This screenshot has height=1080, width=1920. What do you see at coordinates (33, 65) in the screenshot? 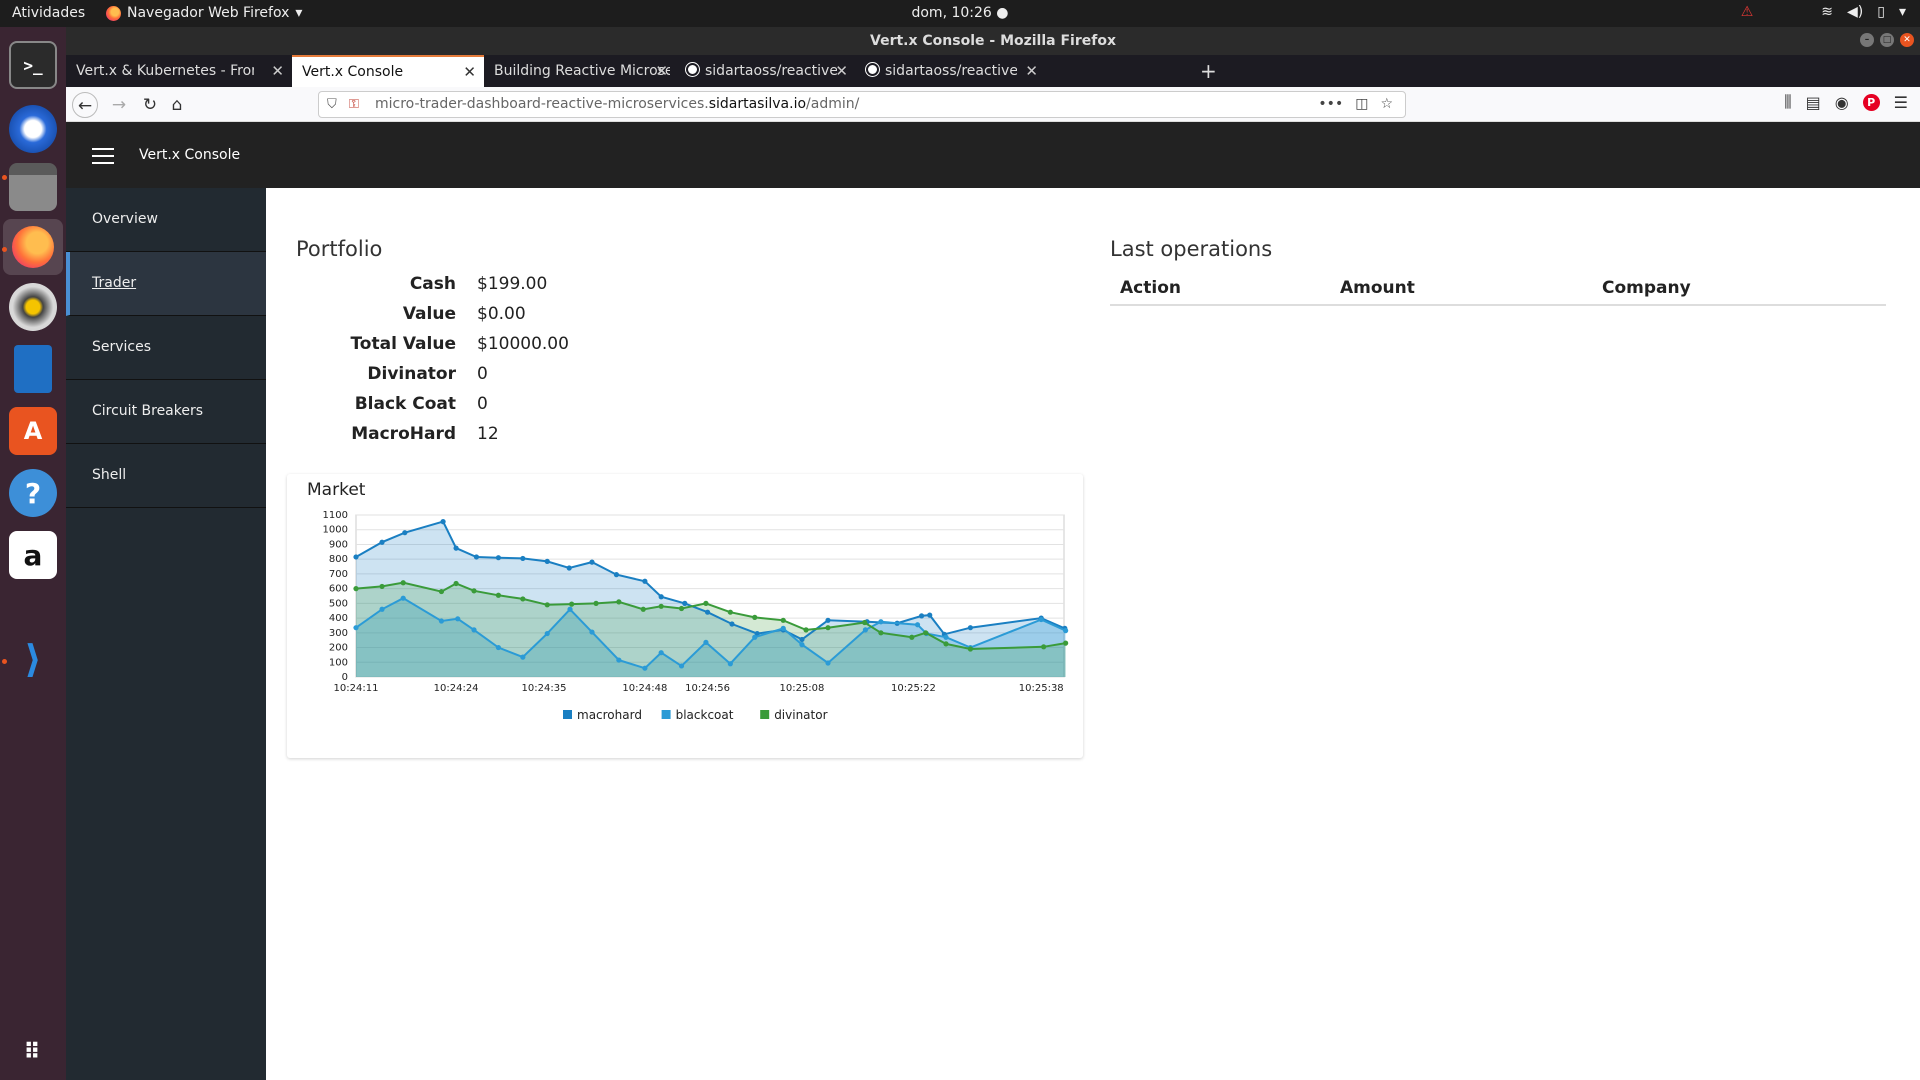
I see `terminal-dock-icon: >_` at bounding box center [33, 65].